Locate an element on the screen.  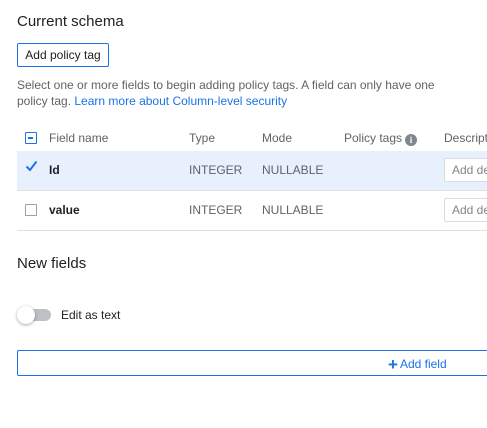
field-name: value is located at coordinates (64, 210).